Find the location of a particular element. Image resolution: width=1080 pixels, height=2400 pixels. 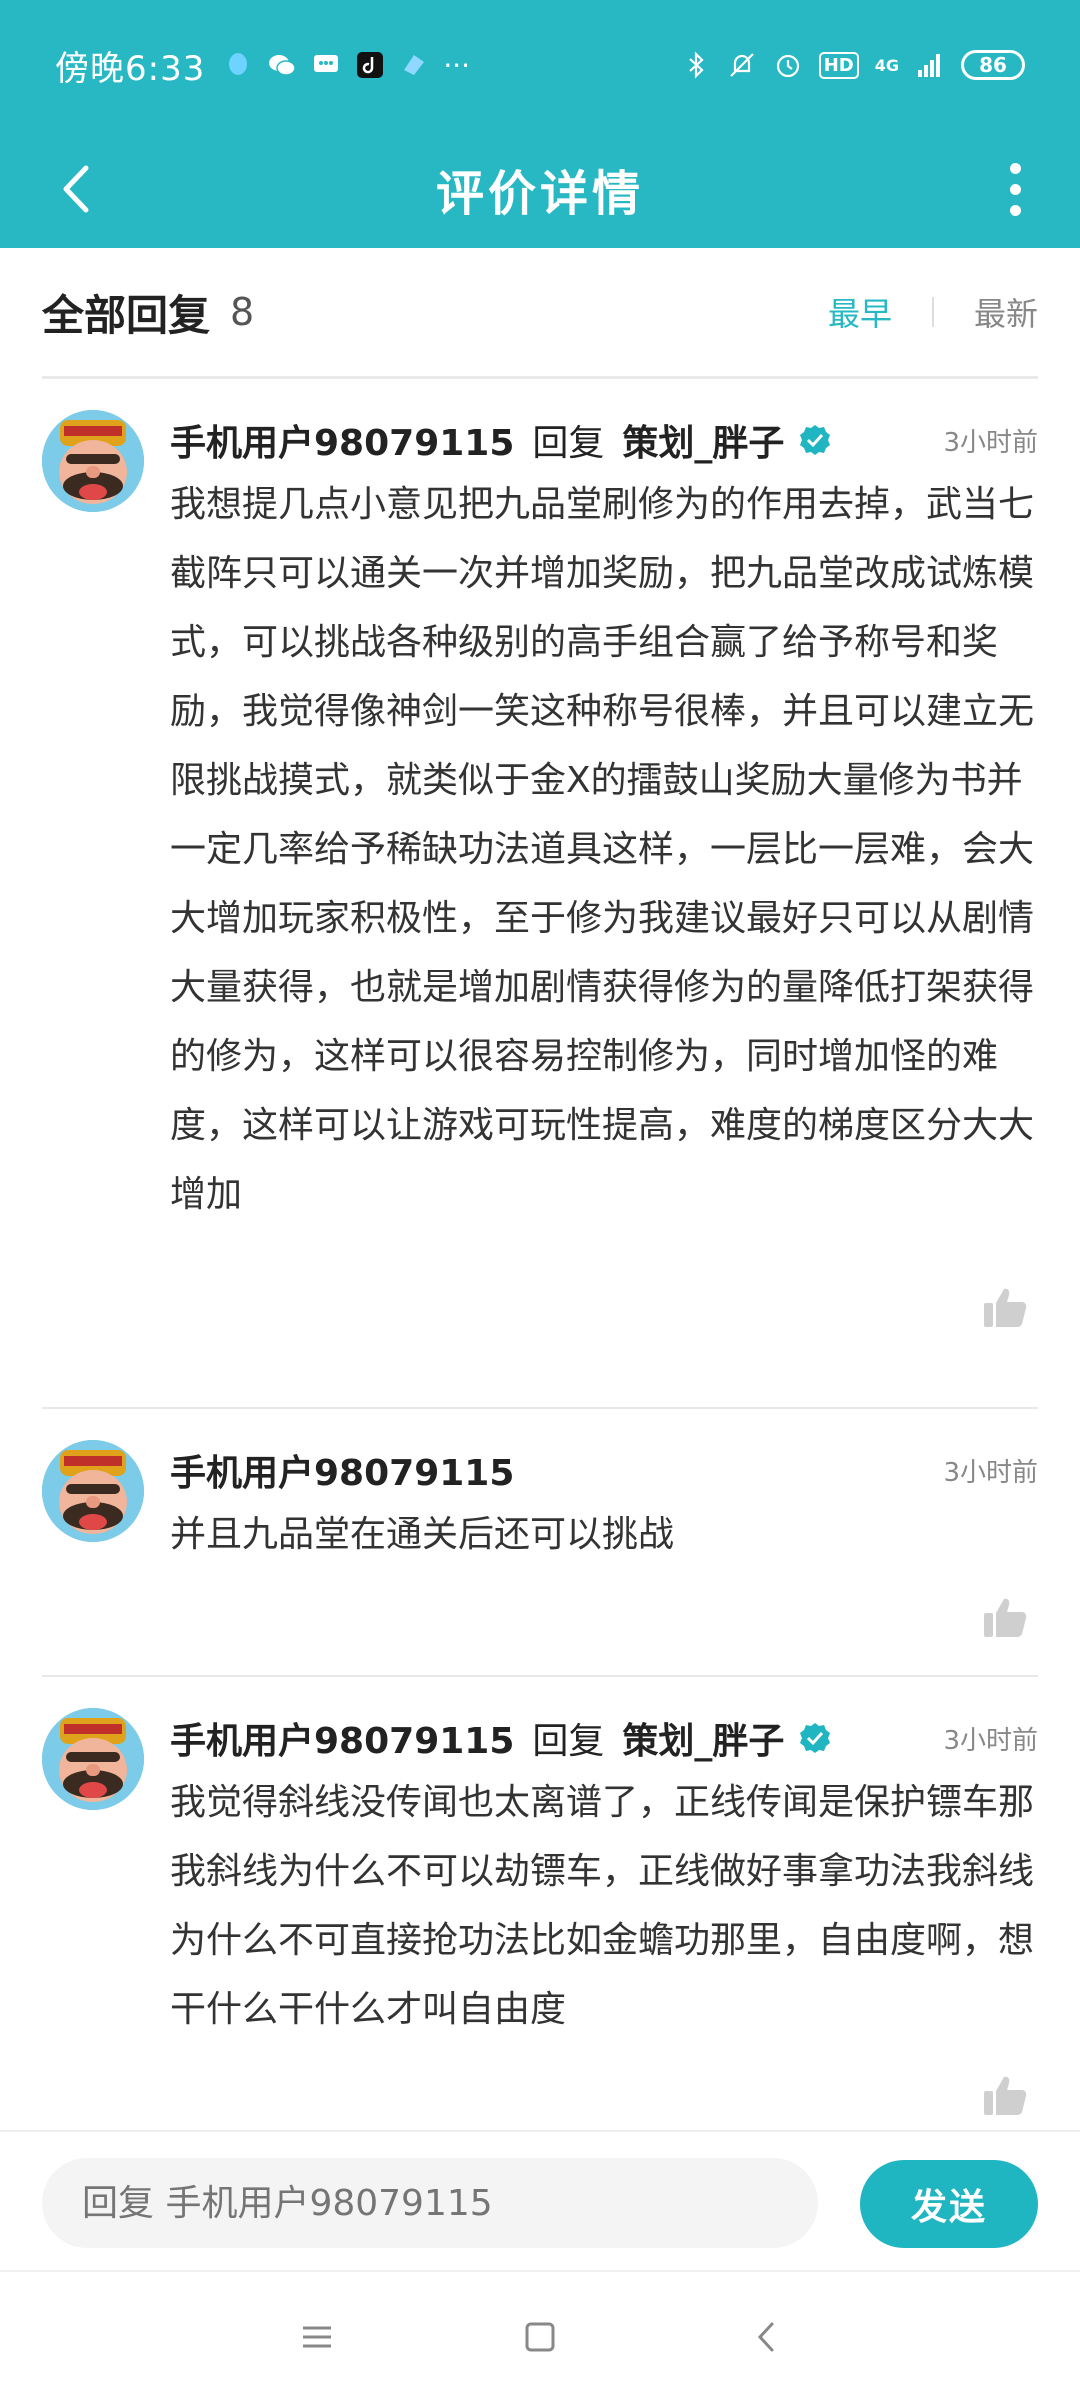

app-icon is located at coordinates (414, 65).